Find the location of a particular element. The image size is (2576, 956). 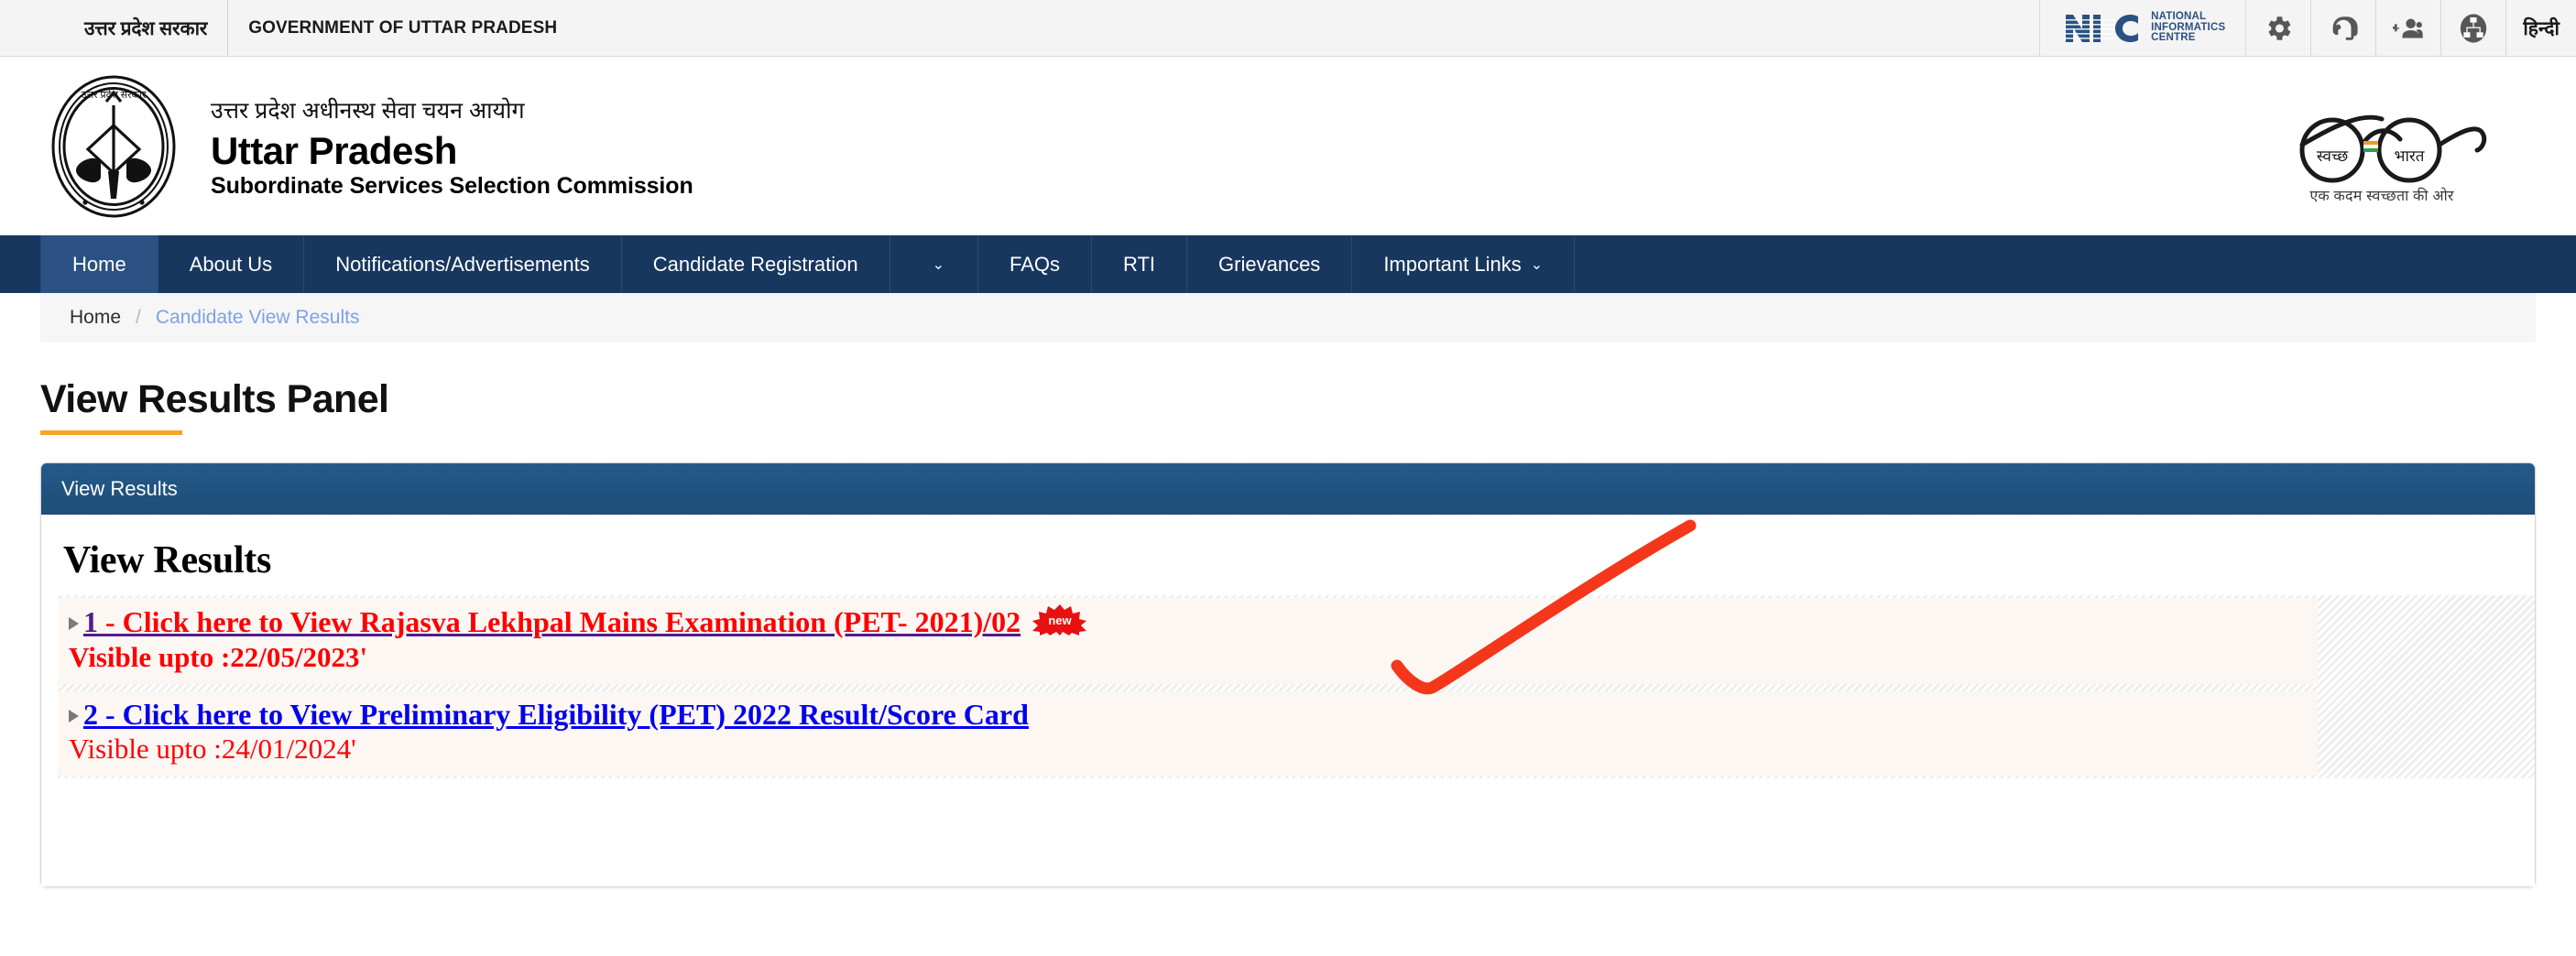

nav-item-candidate-registration: Candidate Registration is located at coordinates (756, 264).